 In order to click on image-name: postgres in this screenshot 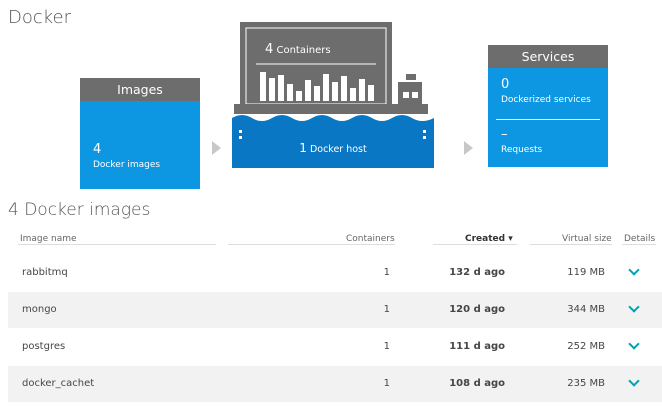, I will do `click(43, 347)`.